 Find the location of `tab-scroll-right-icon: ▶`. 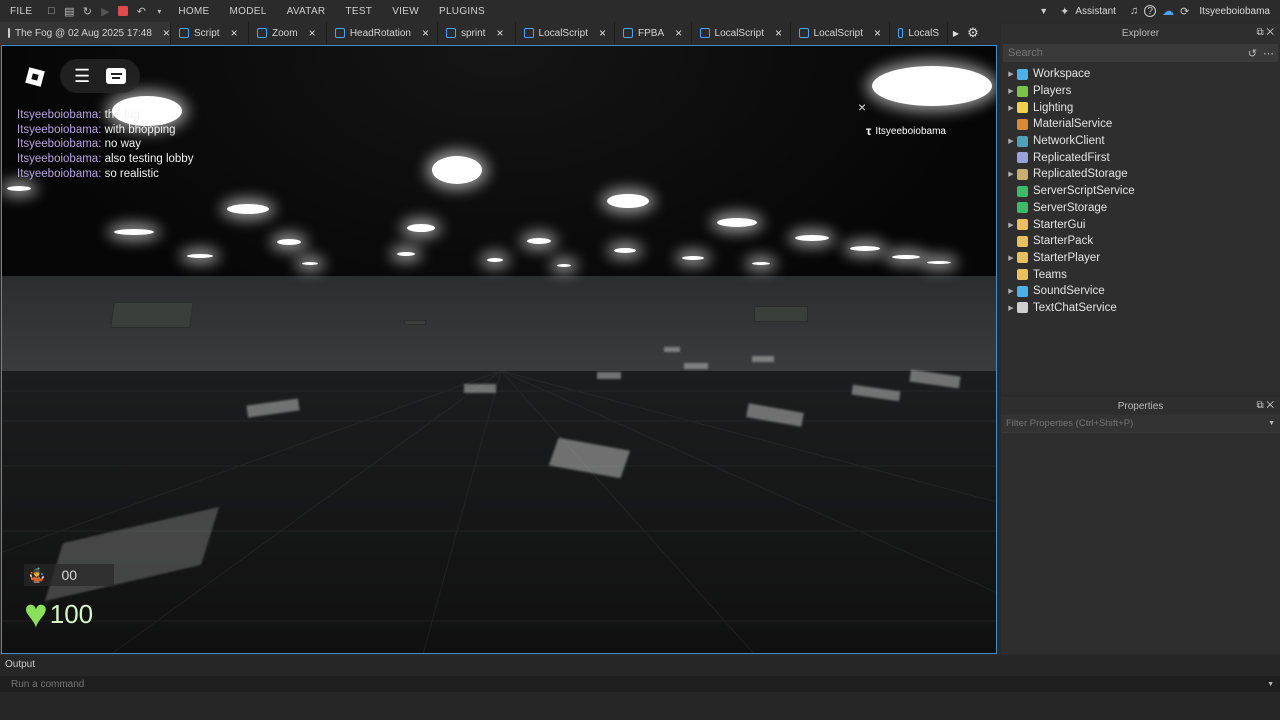

tab-scroll-right-icon: ▶ is located at coordinates (956, 33).